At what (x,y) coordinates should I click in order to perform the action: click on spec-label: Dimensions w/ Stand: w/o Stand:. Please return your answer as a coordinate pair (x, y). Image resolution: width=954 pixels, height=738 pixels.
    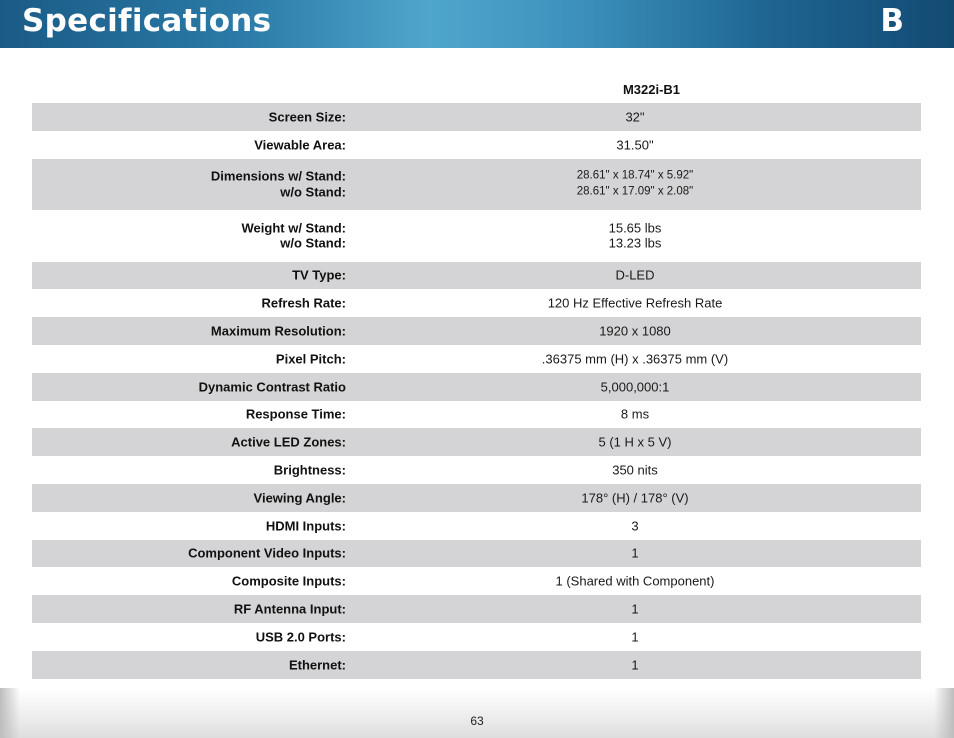
    Looking at the image, I should click on (189, 184).